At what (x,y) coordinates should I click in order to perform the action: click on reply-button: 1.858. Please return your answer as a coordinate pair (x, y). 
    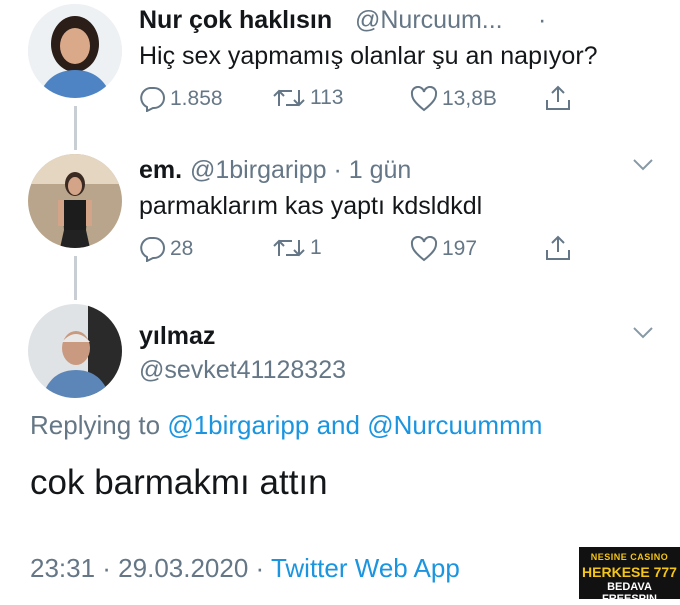
    Looking at the image, I should click on (180, 99).